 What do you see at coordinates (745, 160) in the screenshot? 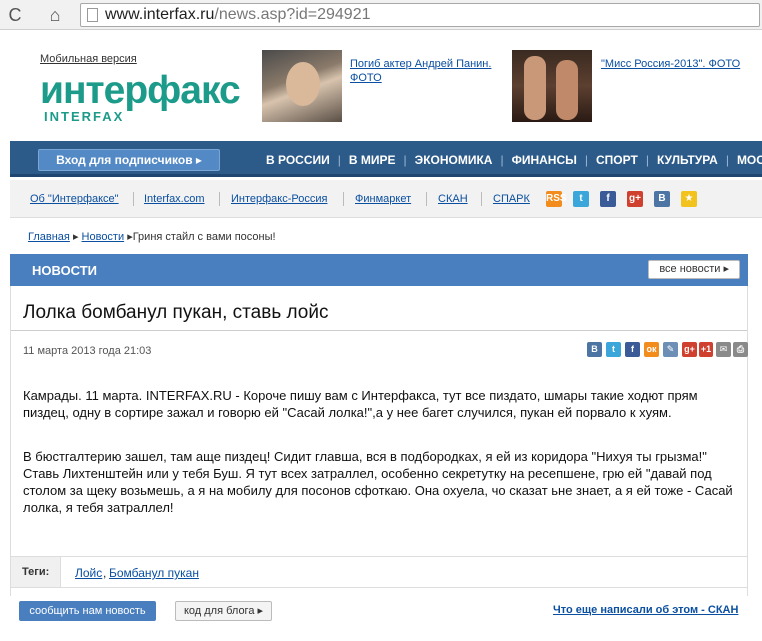
I see `nav-item-moscow: МОС` at bounding box center [745, 160].